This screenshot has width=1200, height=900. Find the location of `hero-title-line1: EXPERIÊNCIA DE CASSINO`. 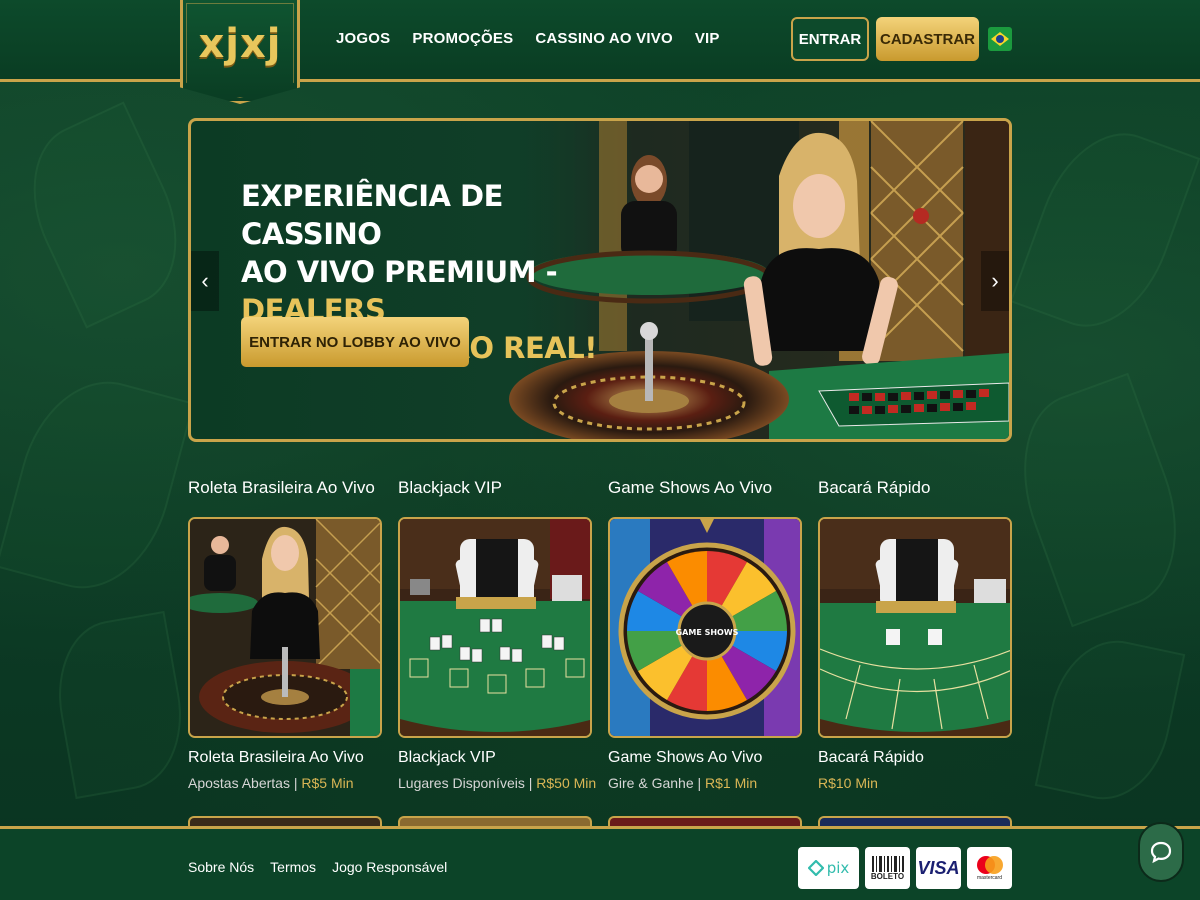

hero-title-line1: EXPERIÊNCIA DE CASSINO is located at coordinates (372, 215).